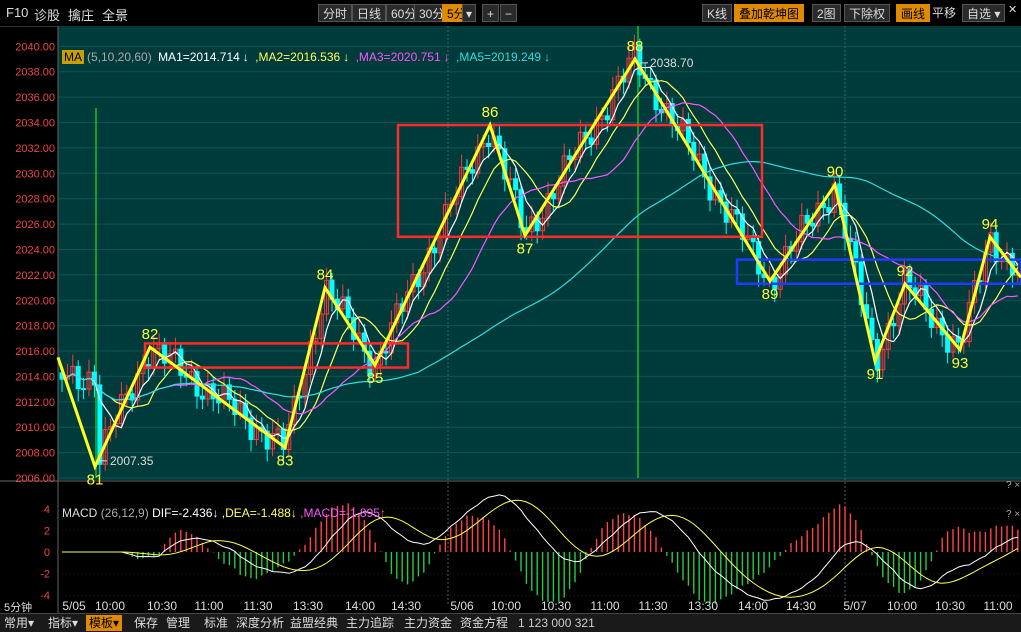  What do you see at coordinates (490, 112) in the screenshot?
I see `wave-label-86: 86` at bounding box center [490, 112].